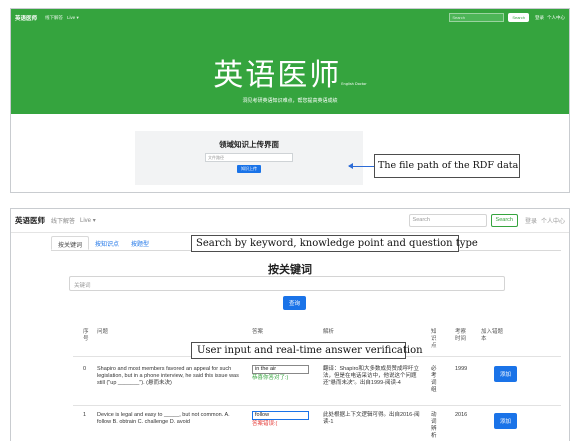 This screenshot has height=441, width=579. I want to click on col-header-answer: 答案, so click(258, 332).